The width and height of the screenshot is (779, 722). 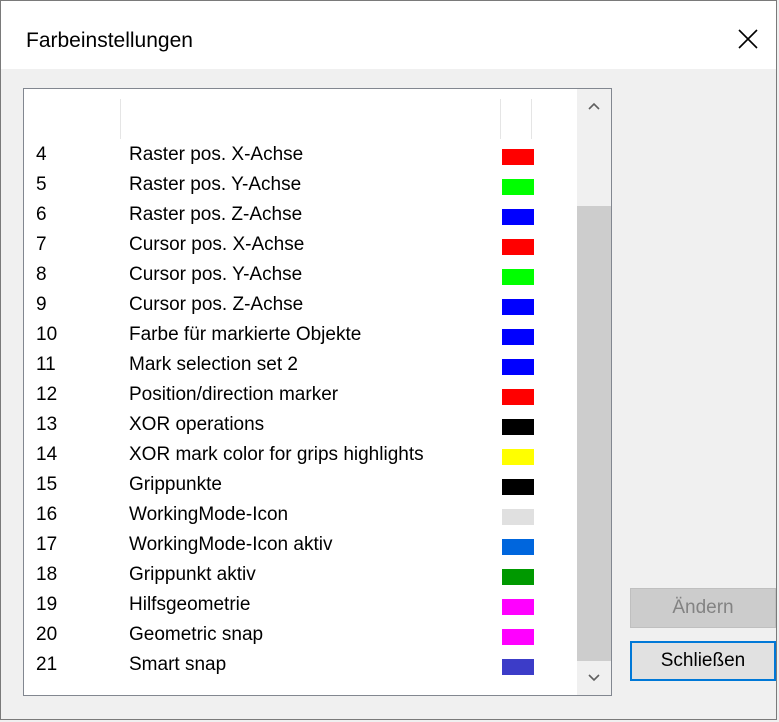 I want to click on color-index: 10, so click(x=47, y=334).